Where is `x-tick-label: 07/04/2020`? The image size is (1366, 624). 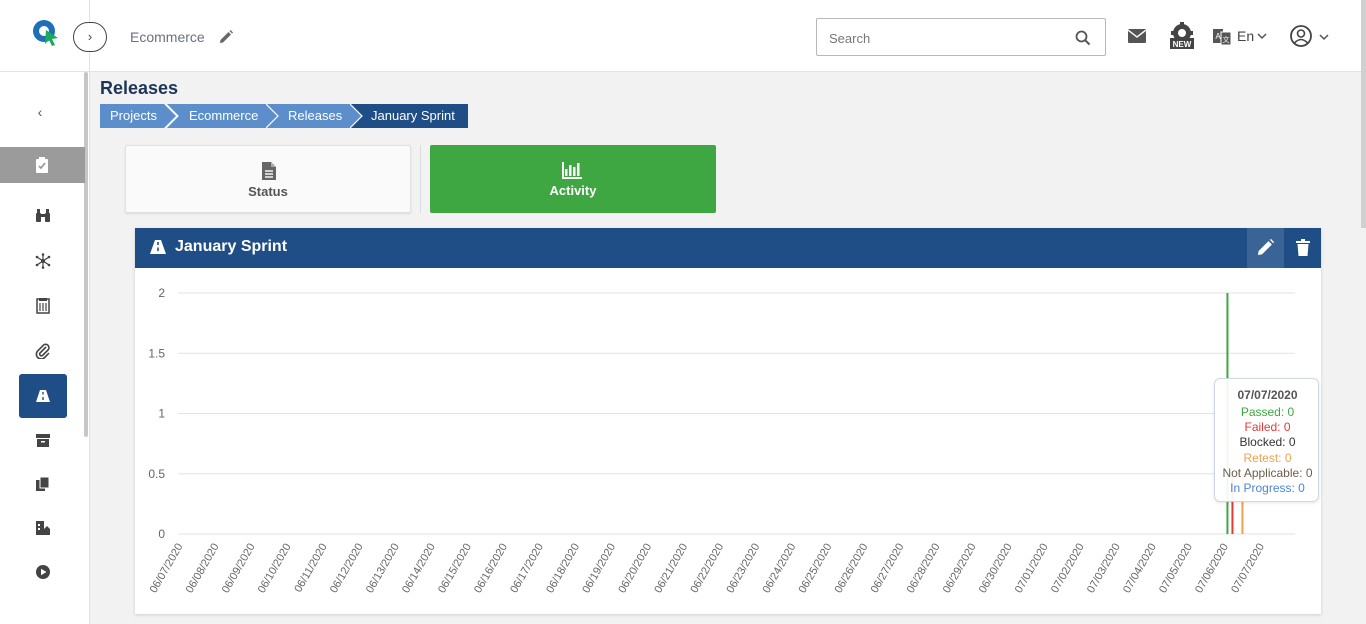
x-tick-label: 07/04/2020 is located at coordinates (1140, 569).